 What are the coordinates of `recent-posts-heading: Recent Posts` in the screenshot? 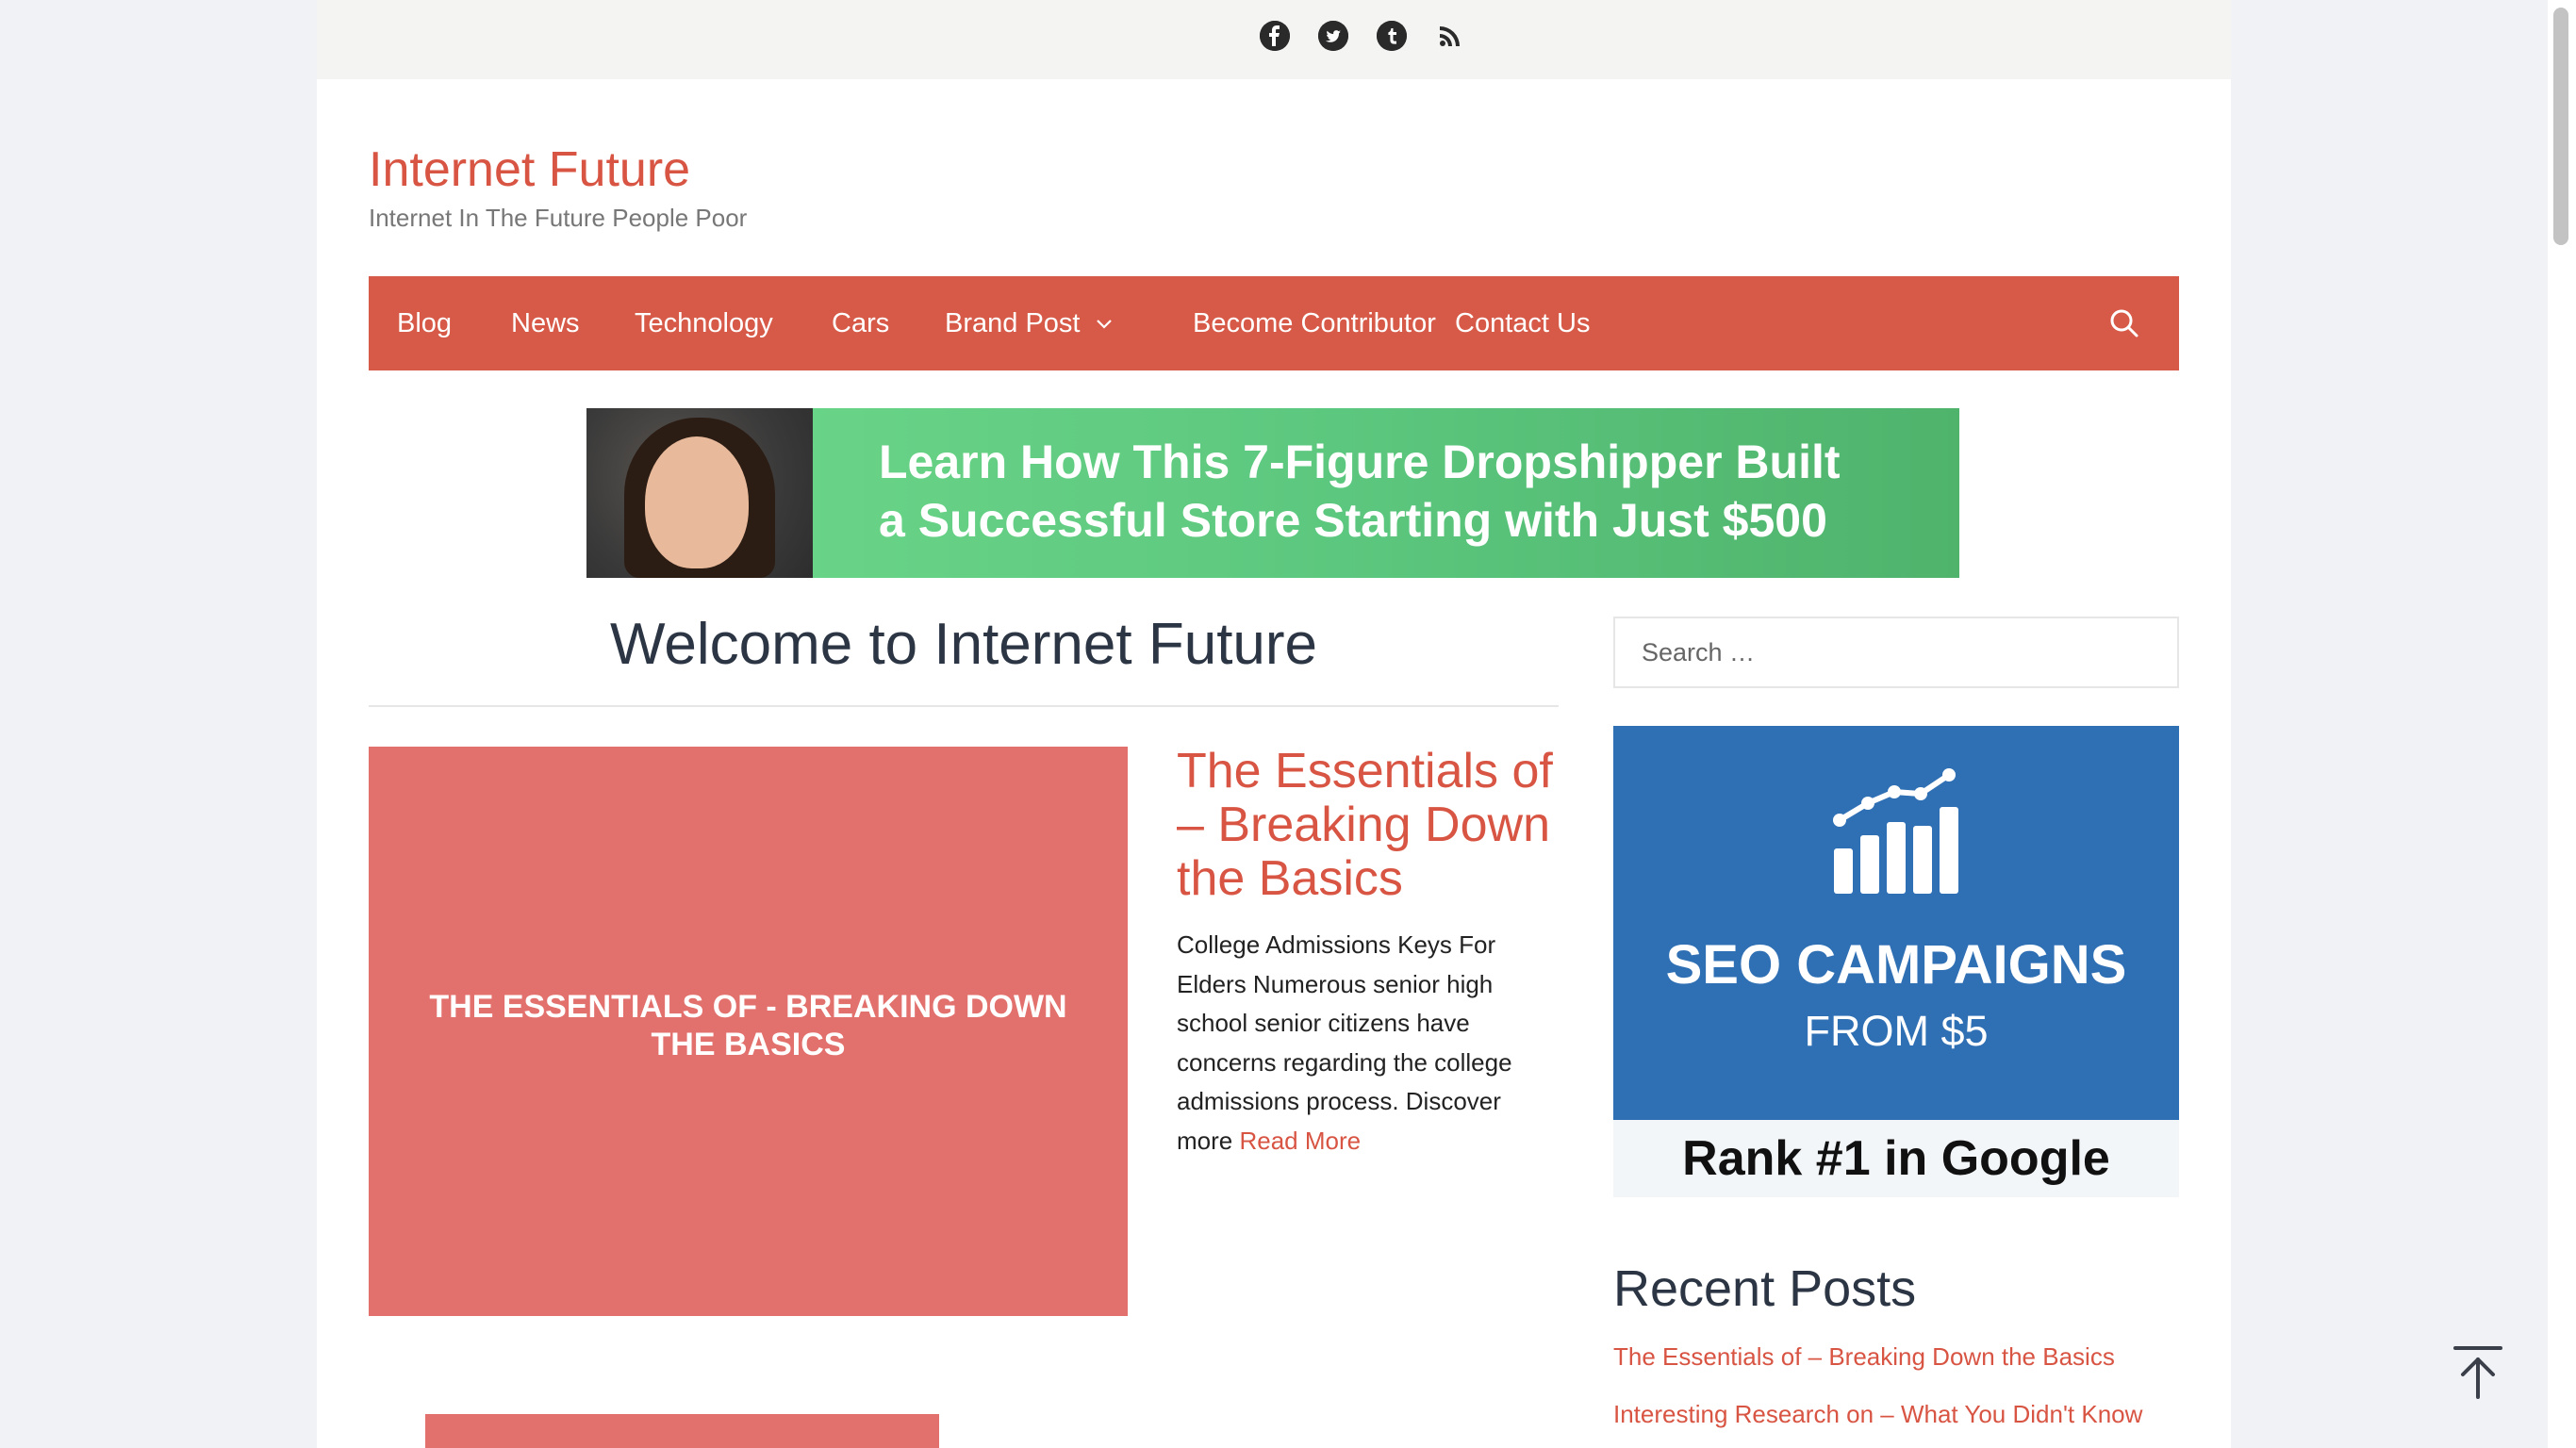 It's located at (1765, 1288).